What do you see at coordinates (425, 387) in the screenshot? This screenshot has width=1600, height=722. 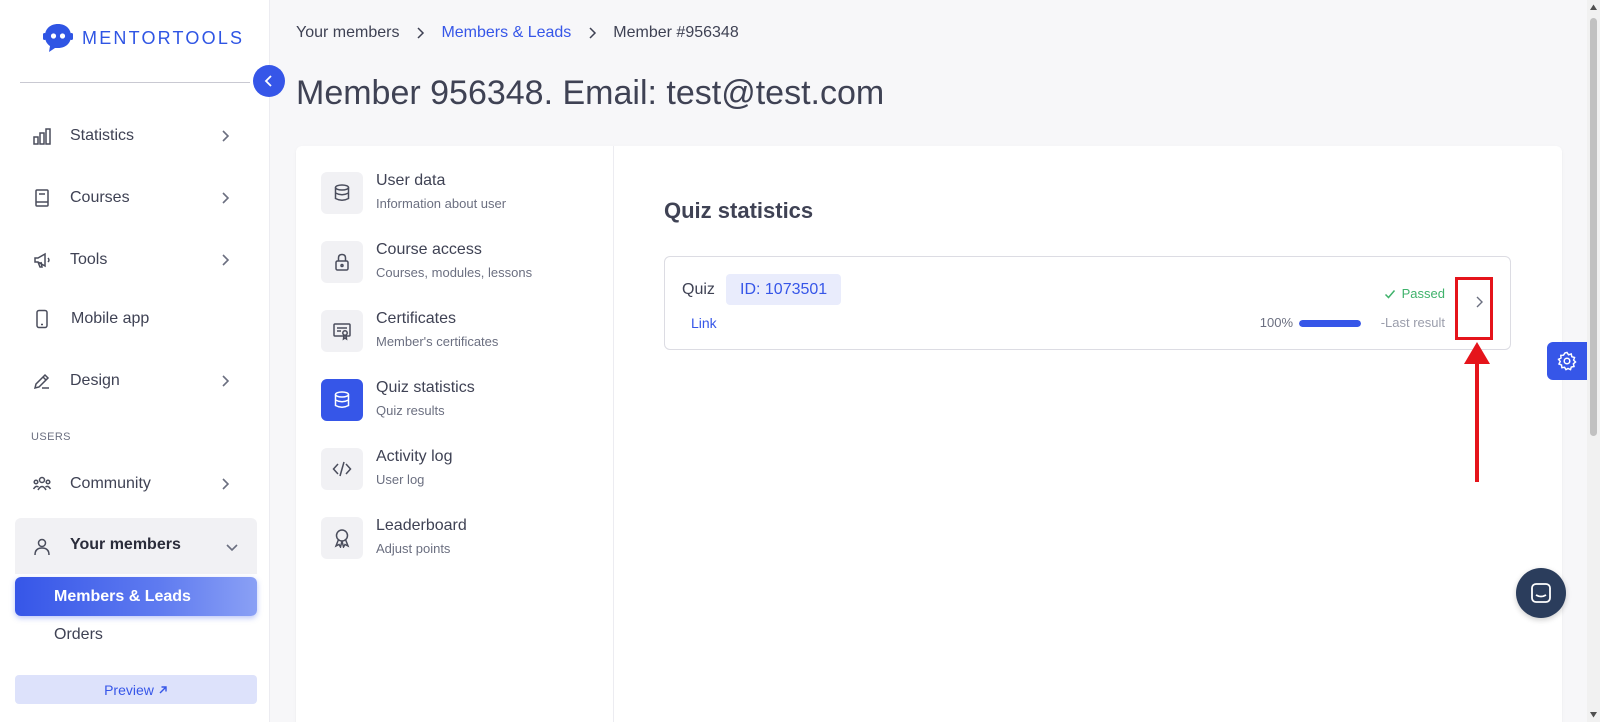 I see `member-menu-title: Quiz statistics` at bounding box center [425, 387].